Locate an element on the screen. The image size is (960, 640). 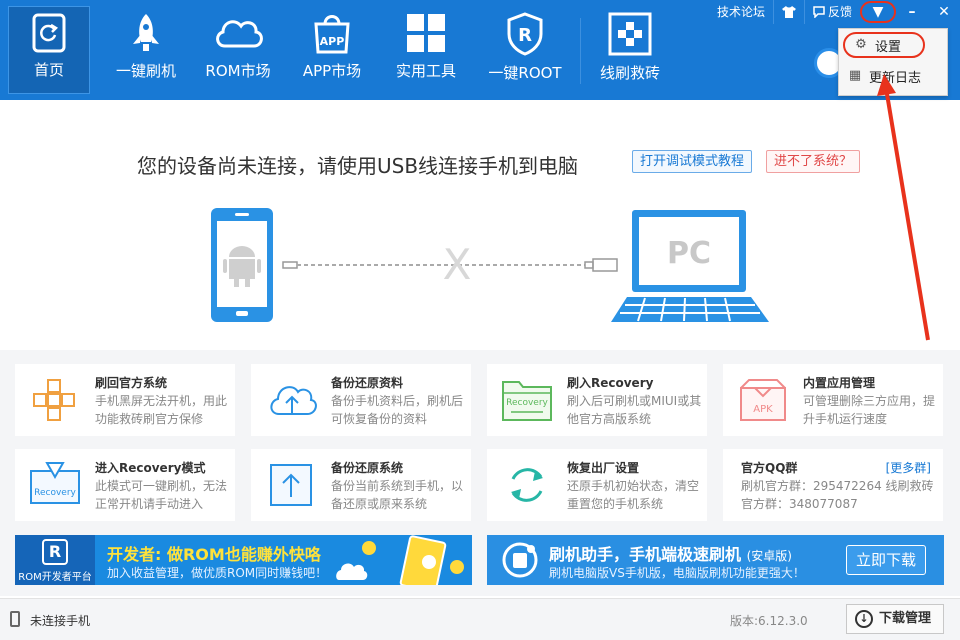
menu-item-settings-label: 设置 is located at coordinates (888, 47).